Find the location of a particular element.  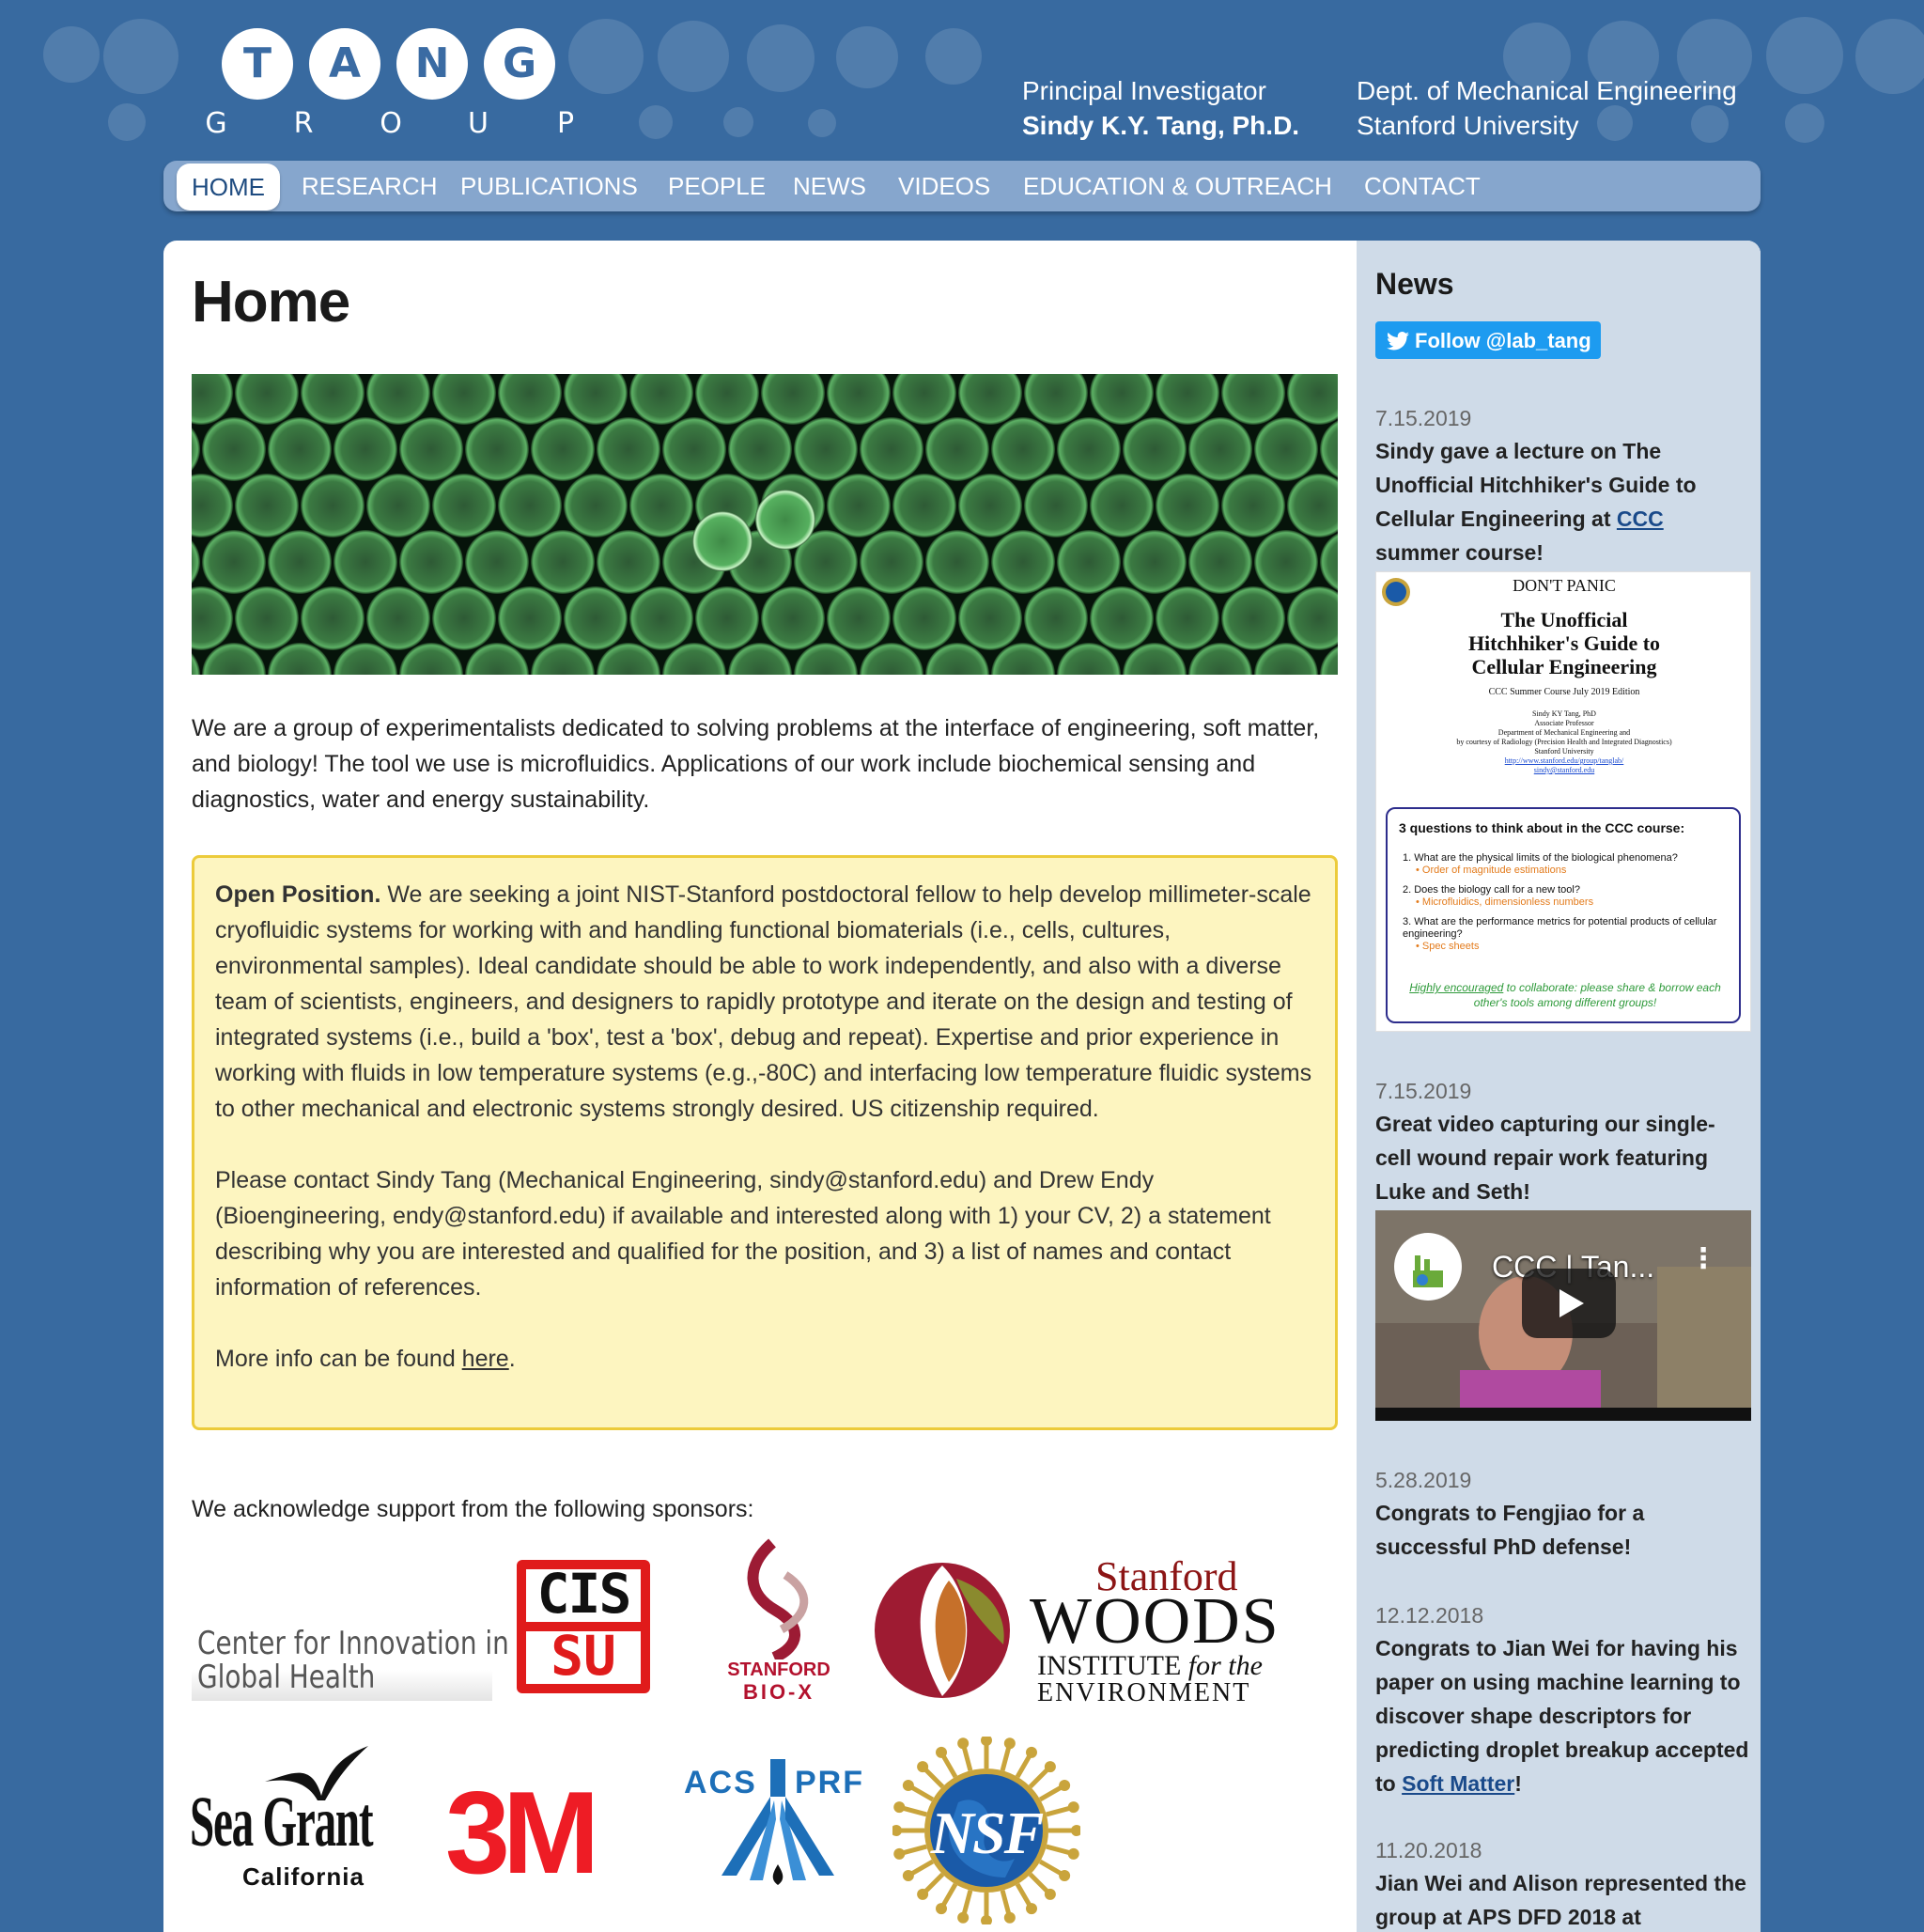

youtube-video-embed: CCC | Tan... ⋮ is located at coordinates (1563, 1315).